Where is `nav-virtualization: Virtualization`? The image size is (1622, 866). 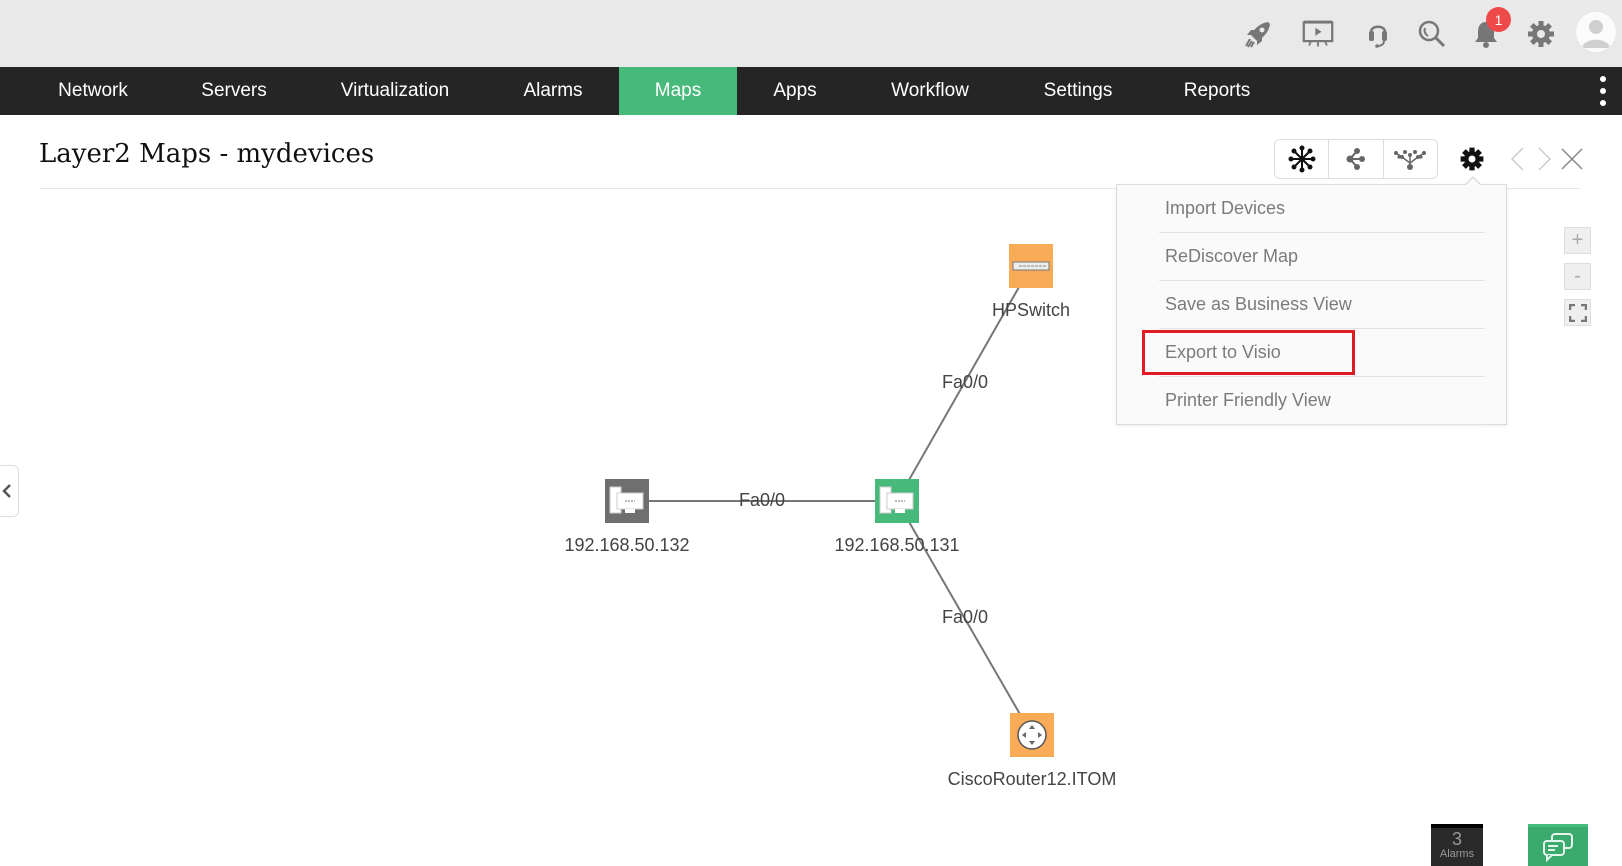
nav-virtualization: Virtualization is located at coordinates (395, 91).